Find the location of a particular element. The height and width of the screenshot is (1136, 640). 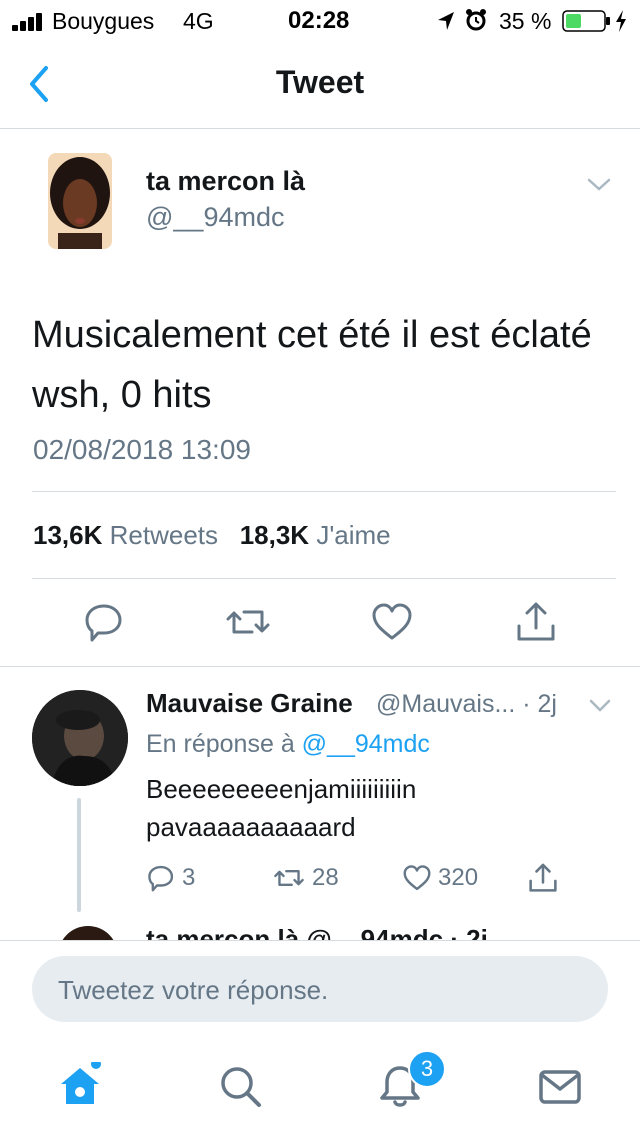

reply-author-handle: @Mauvais... · 2j is located at coordinates (466, 704).